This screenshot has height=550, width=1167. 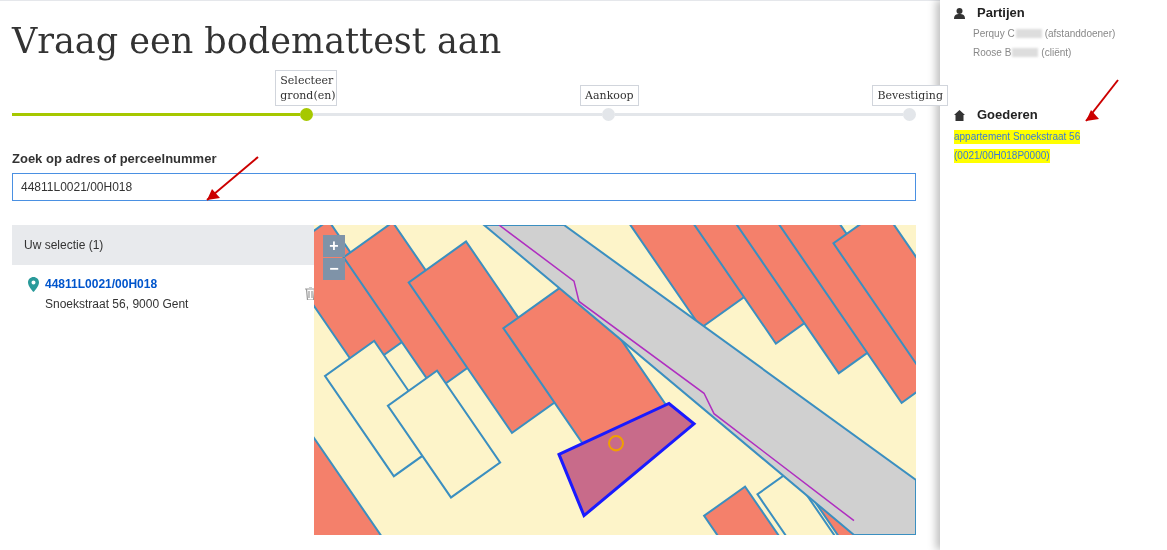 I want to click on selection-header: Uw selectie (1), so click(x=163, y=244).